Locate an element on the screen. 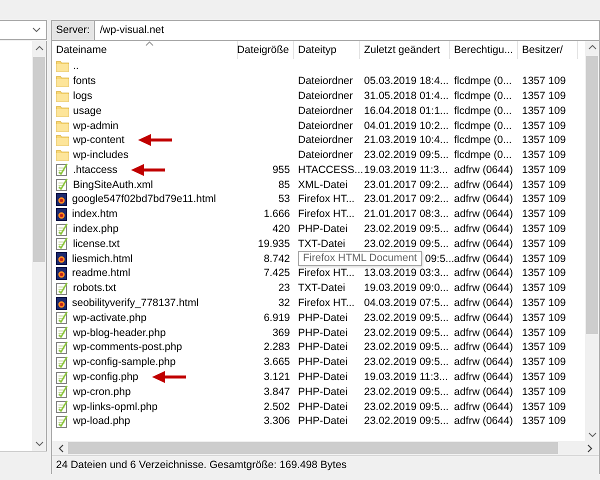  chevron-left-icon is located at coordinates (61, 448).